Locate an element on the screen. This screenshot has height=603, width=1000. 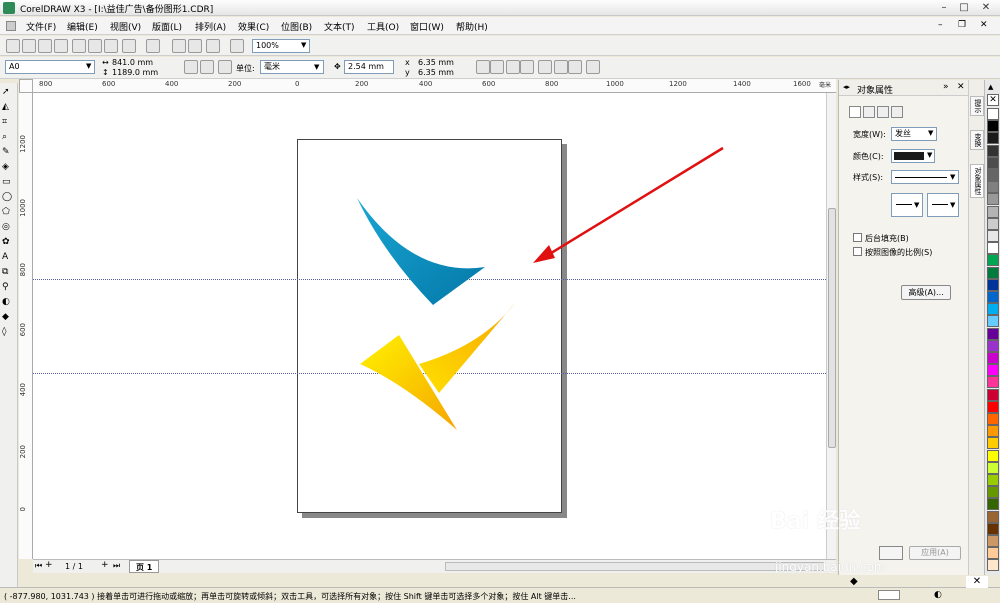
behind-fill-checkbox is located at coordinates (857, 237).